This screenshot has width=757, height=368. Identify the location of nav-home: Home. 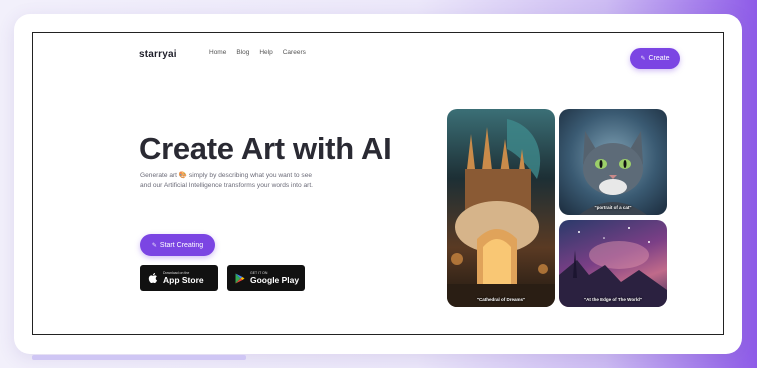
(217, 52).